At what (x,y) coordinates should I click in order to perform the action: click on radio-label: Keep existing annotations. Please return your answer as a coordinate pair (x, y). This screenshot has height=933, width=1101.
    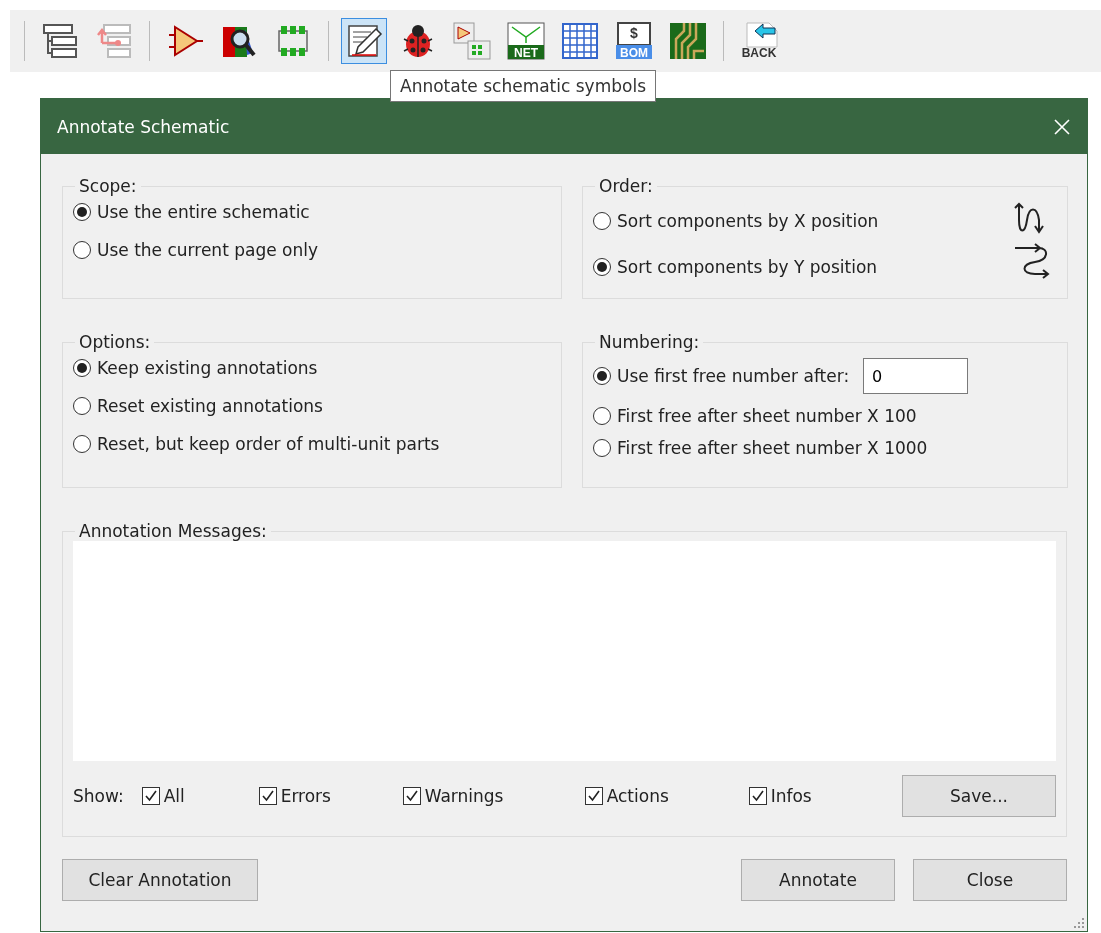
    Looking at the image, I should click on (207, 368).